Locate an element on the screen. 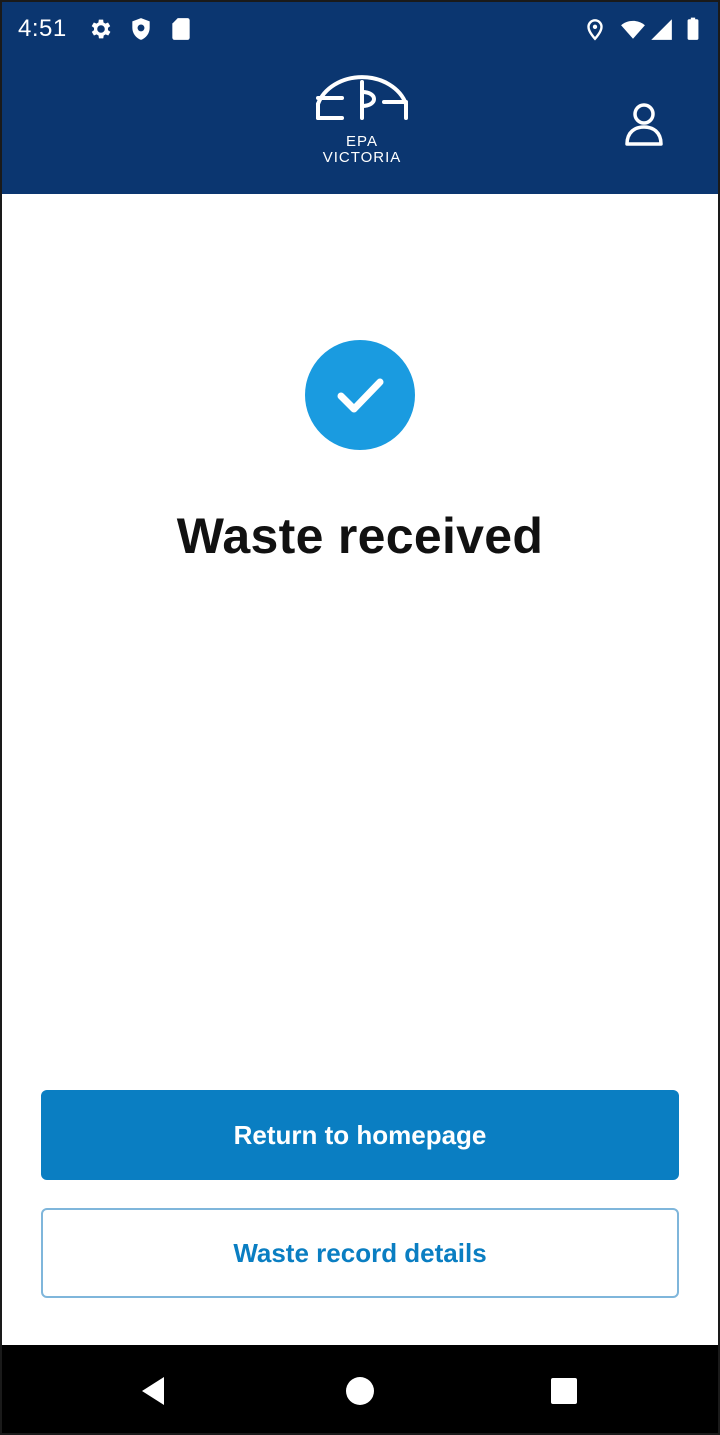  back-icon is located at coordinates (154, 1391).